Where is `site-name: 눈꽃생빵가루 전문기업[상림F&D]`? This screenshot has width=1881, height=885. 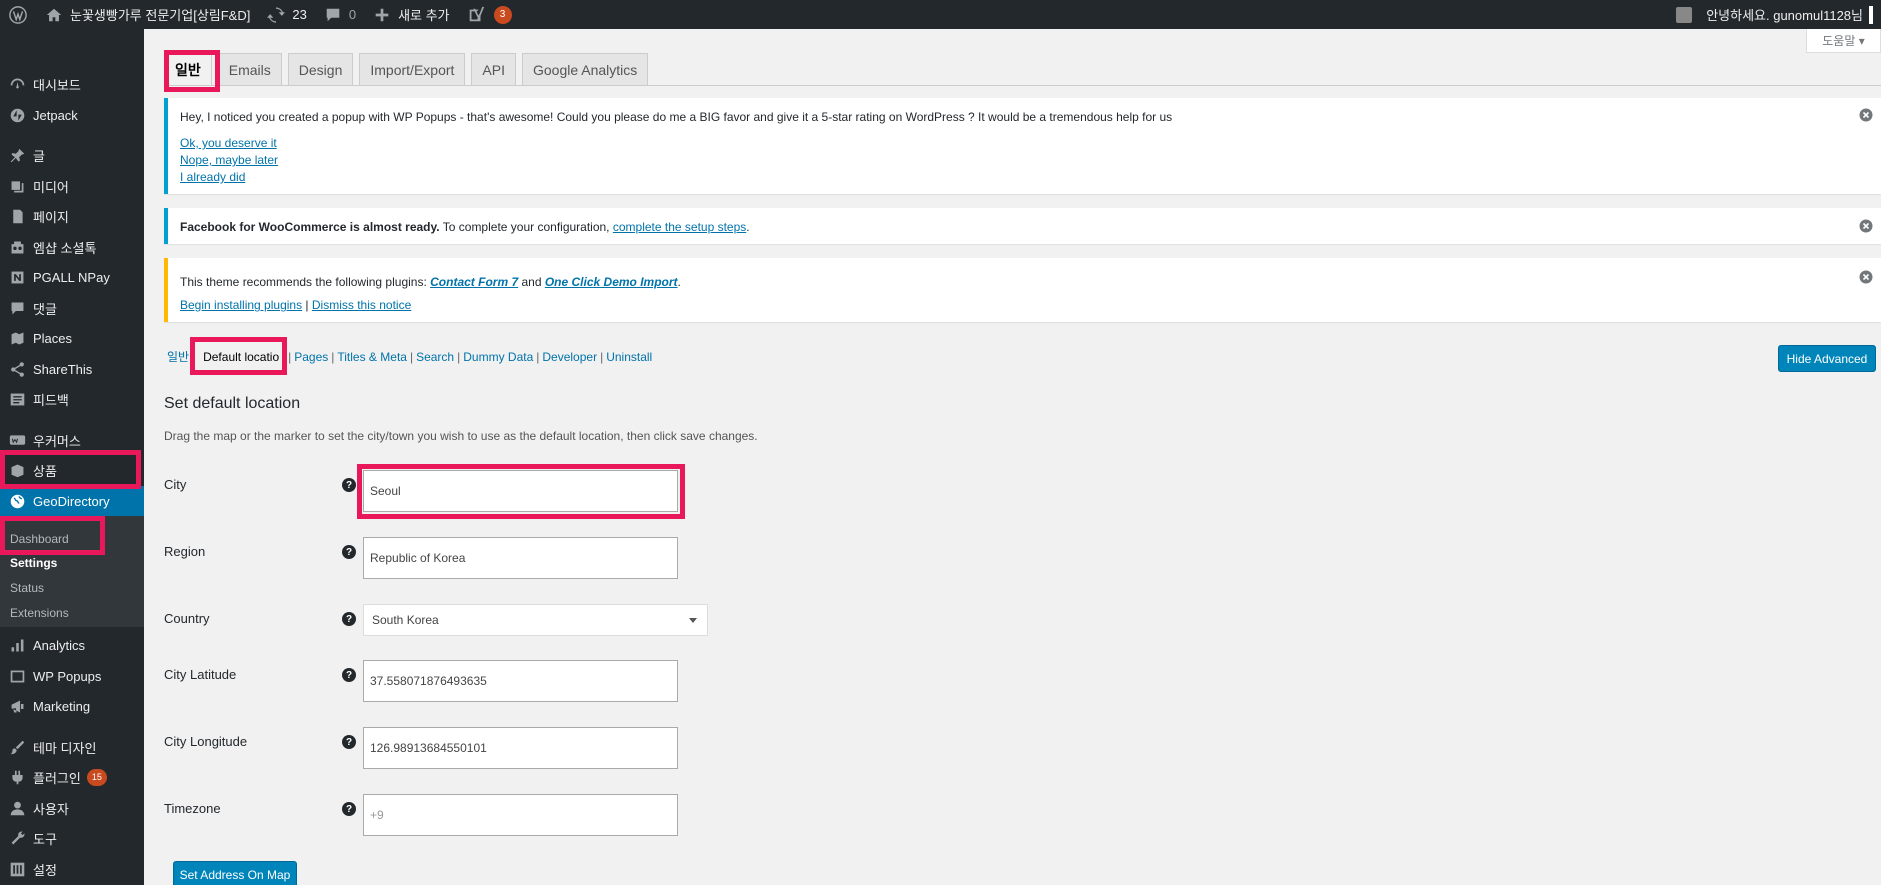 site-name: 눈꽃생빵가루 전문기업[상림F&D] is located at coordinates (160, 15).